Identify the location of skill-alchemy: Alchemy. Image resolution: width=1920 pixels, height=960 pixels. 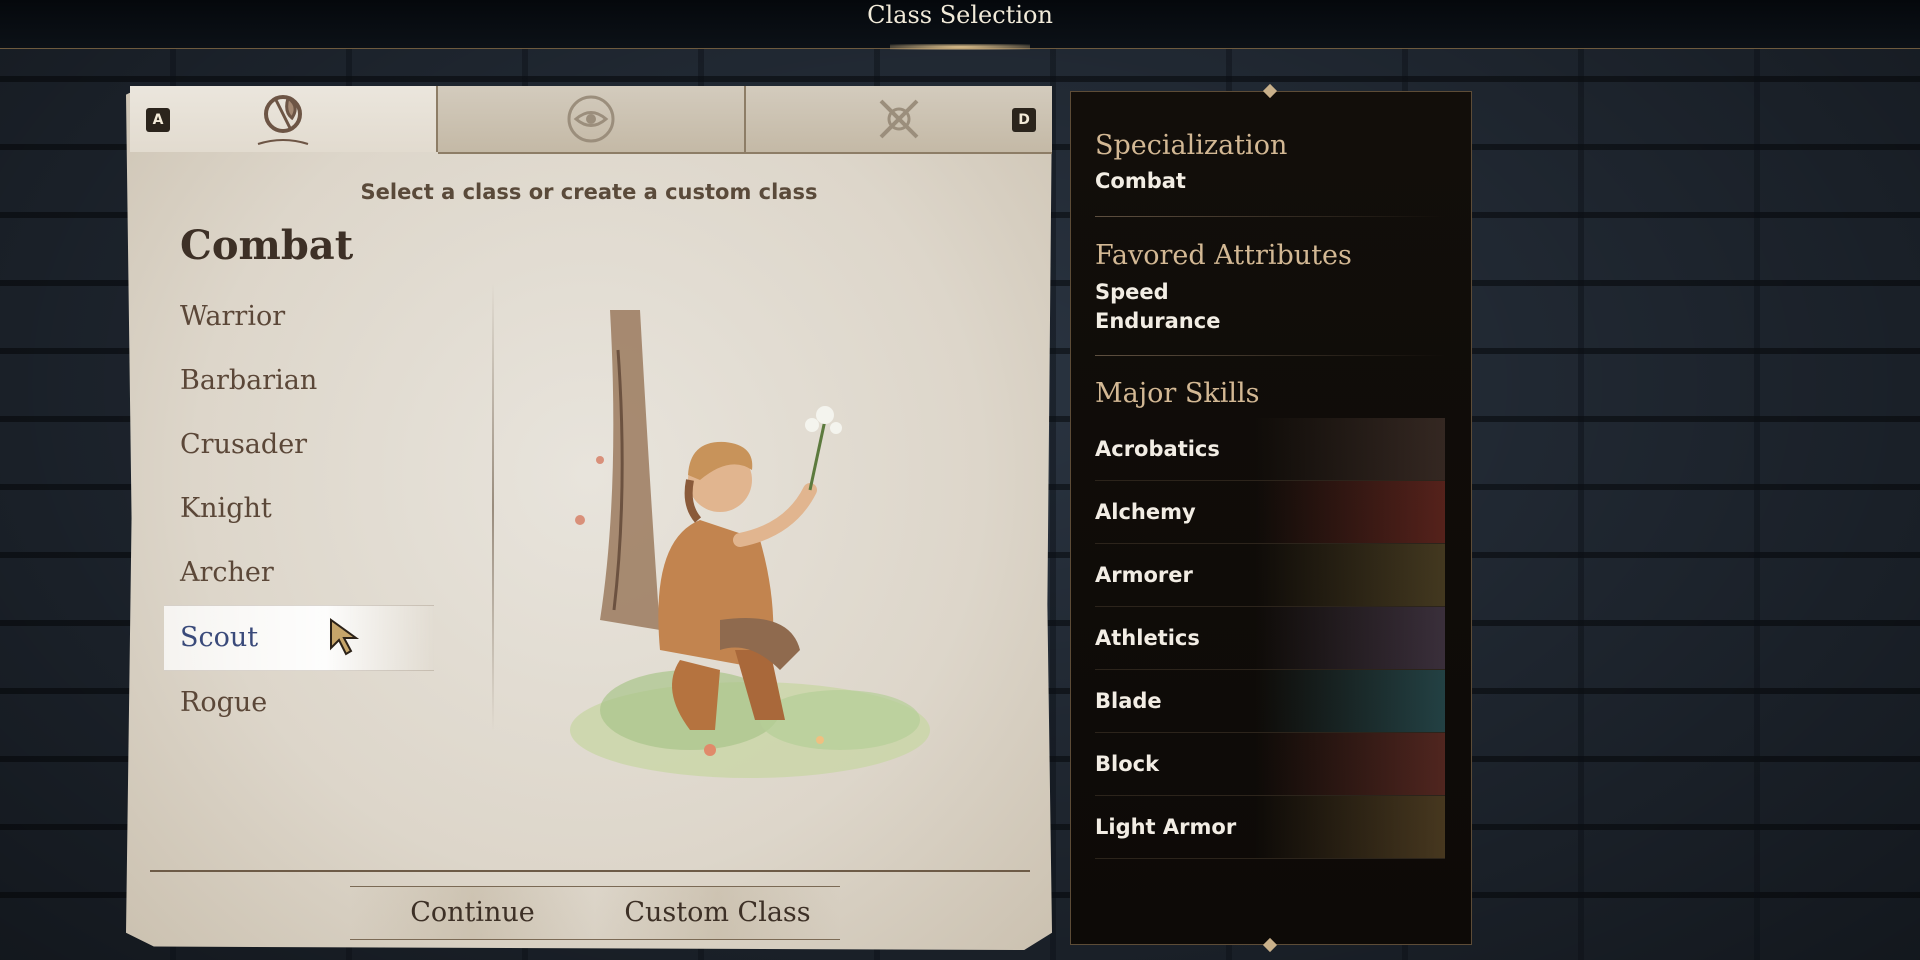
(1270, 512).